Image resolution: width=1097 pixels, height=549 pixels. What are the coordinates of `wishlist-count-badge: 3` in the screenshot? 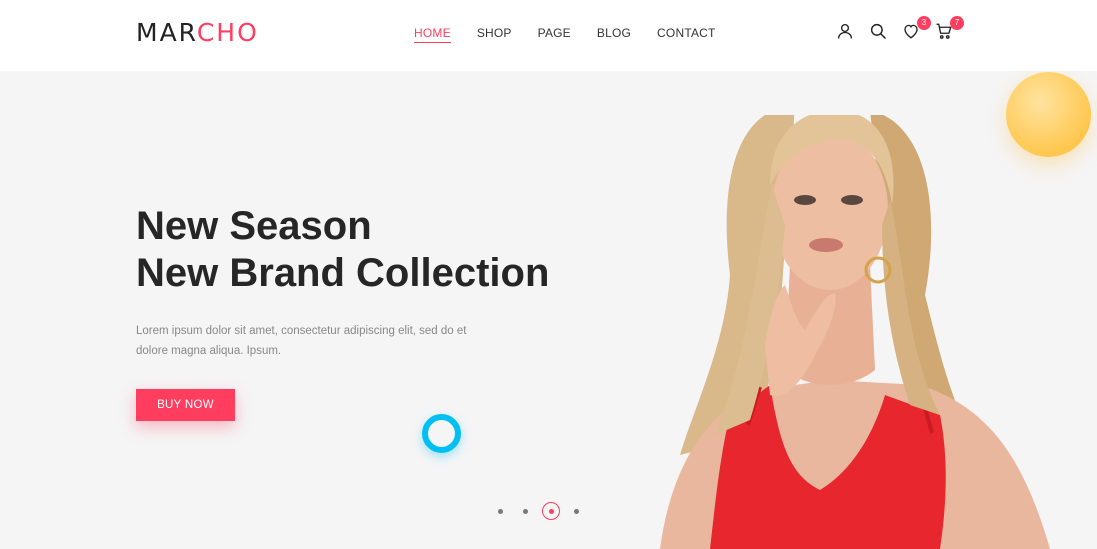 It's located at (924, 23).